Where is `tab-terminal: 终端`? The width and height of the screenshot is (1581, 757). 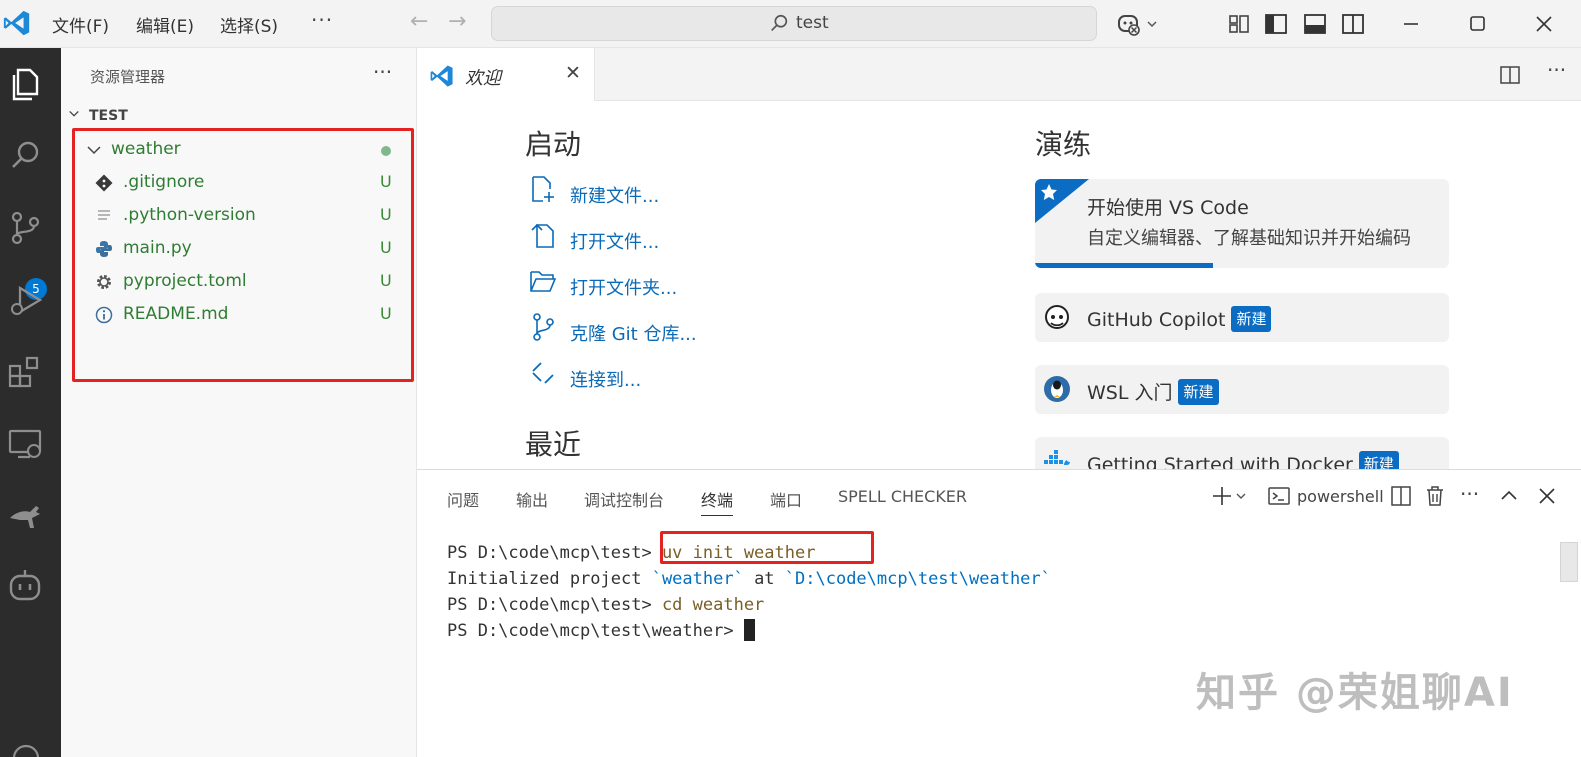
tab-terminal: 终端 is located at coordinates (717, 501).